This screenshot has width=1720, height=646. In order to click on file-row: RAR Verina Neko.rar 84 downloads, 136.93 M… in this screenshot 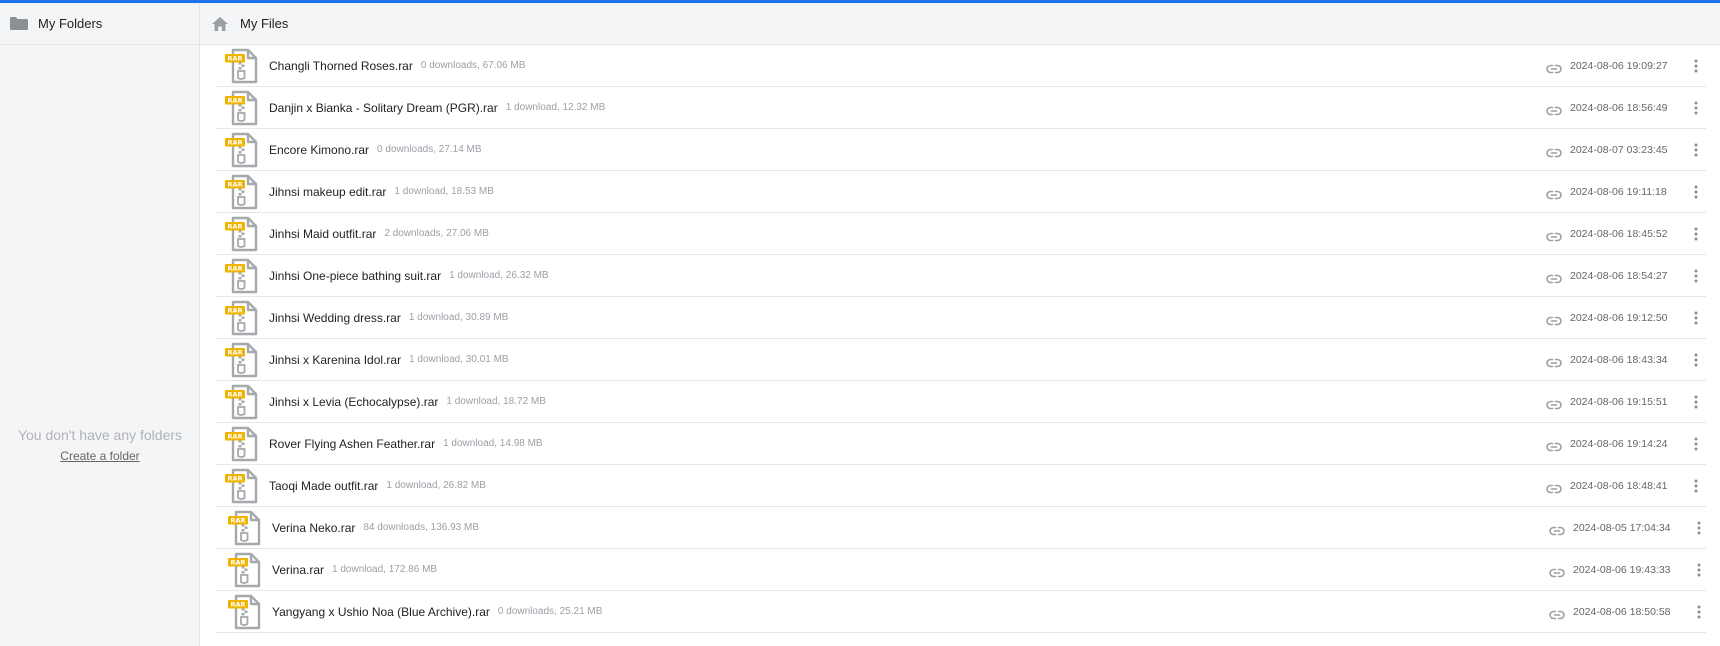, I will do `click(961, 528)`.